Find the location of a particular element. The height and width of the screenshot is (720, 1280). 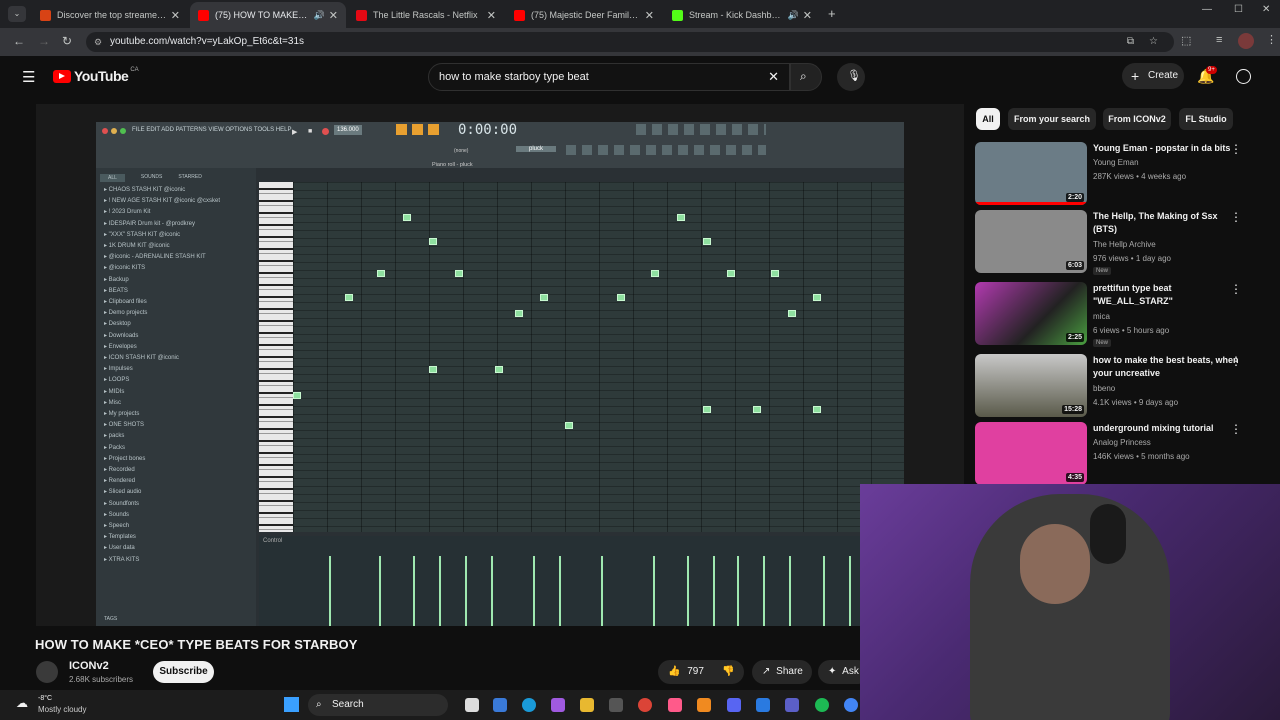

browser-tab-sounds: SOUNDS is located at coordinates (151, 178).